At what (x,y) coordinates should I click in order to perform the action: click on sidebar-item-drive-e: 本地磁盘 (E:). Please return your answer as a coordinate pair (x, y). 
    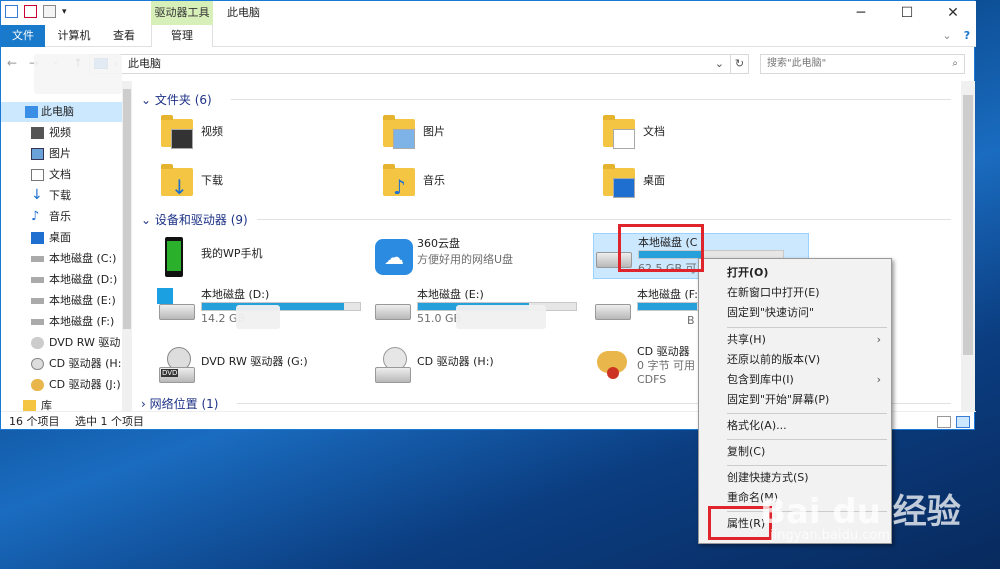
    Looking at the image, I should click on (66, 301).